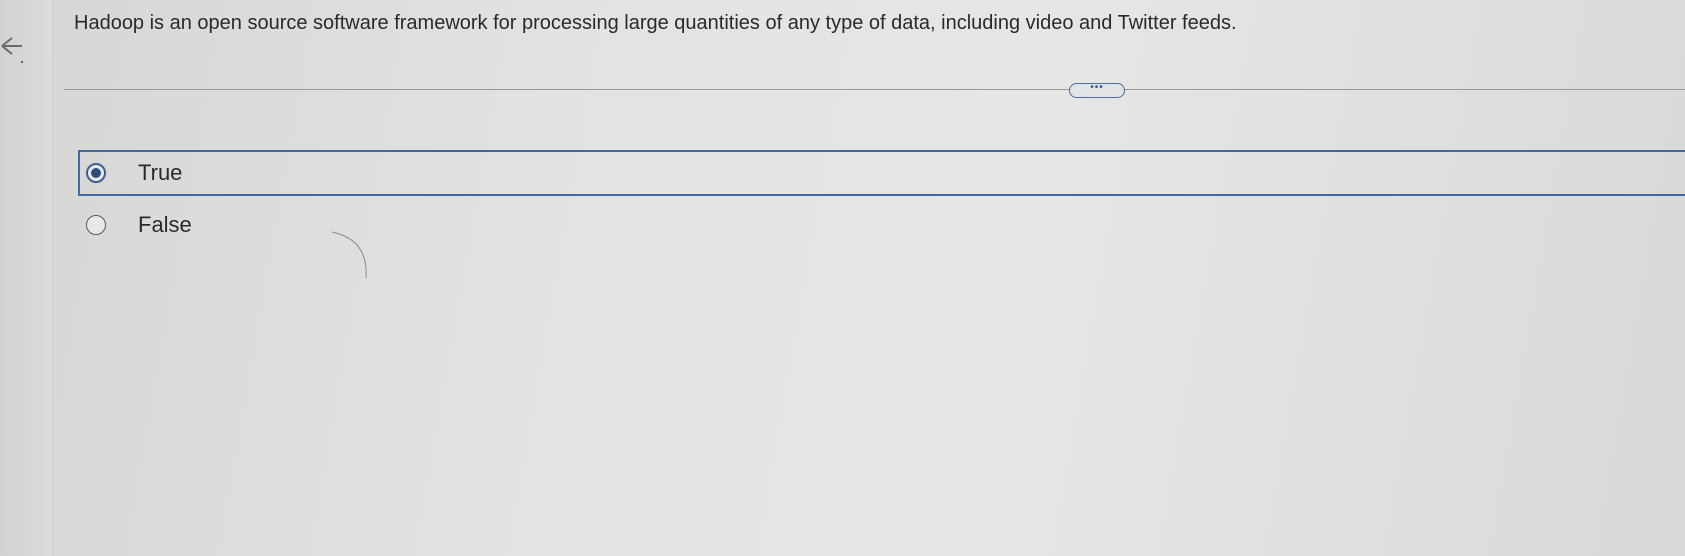 Image resolution: width=1685 pixels, height=556 pixels. I want to click on stray-mark, so click(349, 255).